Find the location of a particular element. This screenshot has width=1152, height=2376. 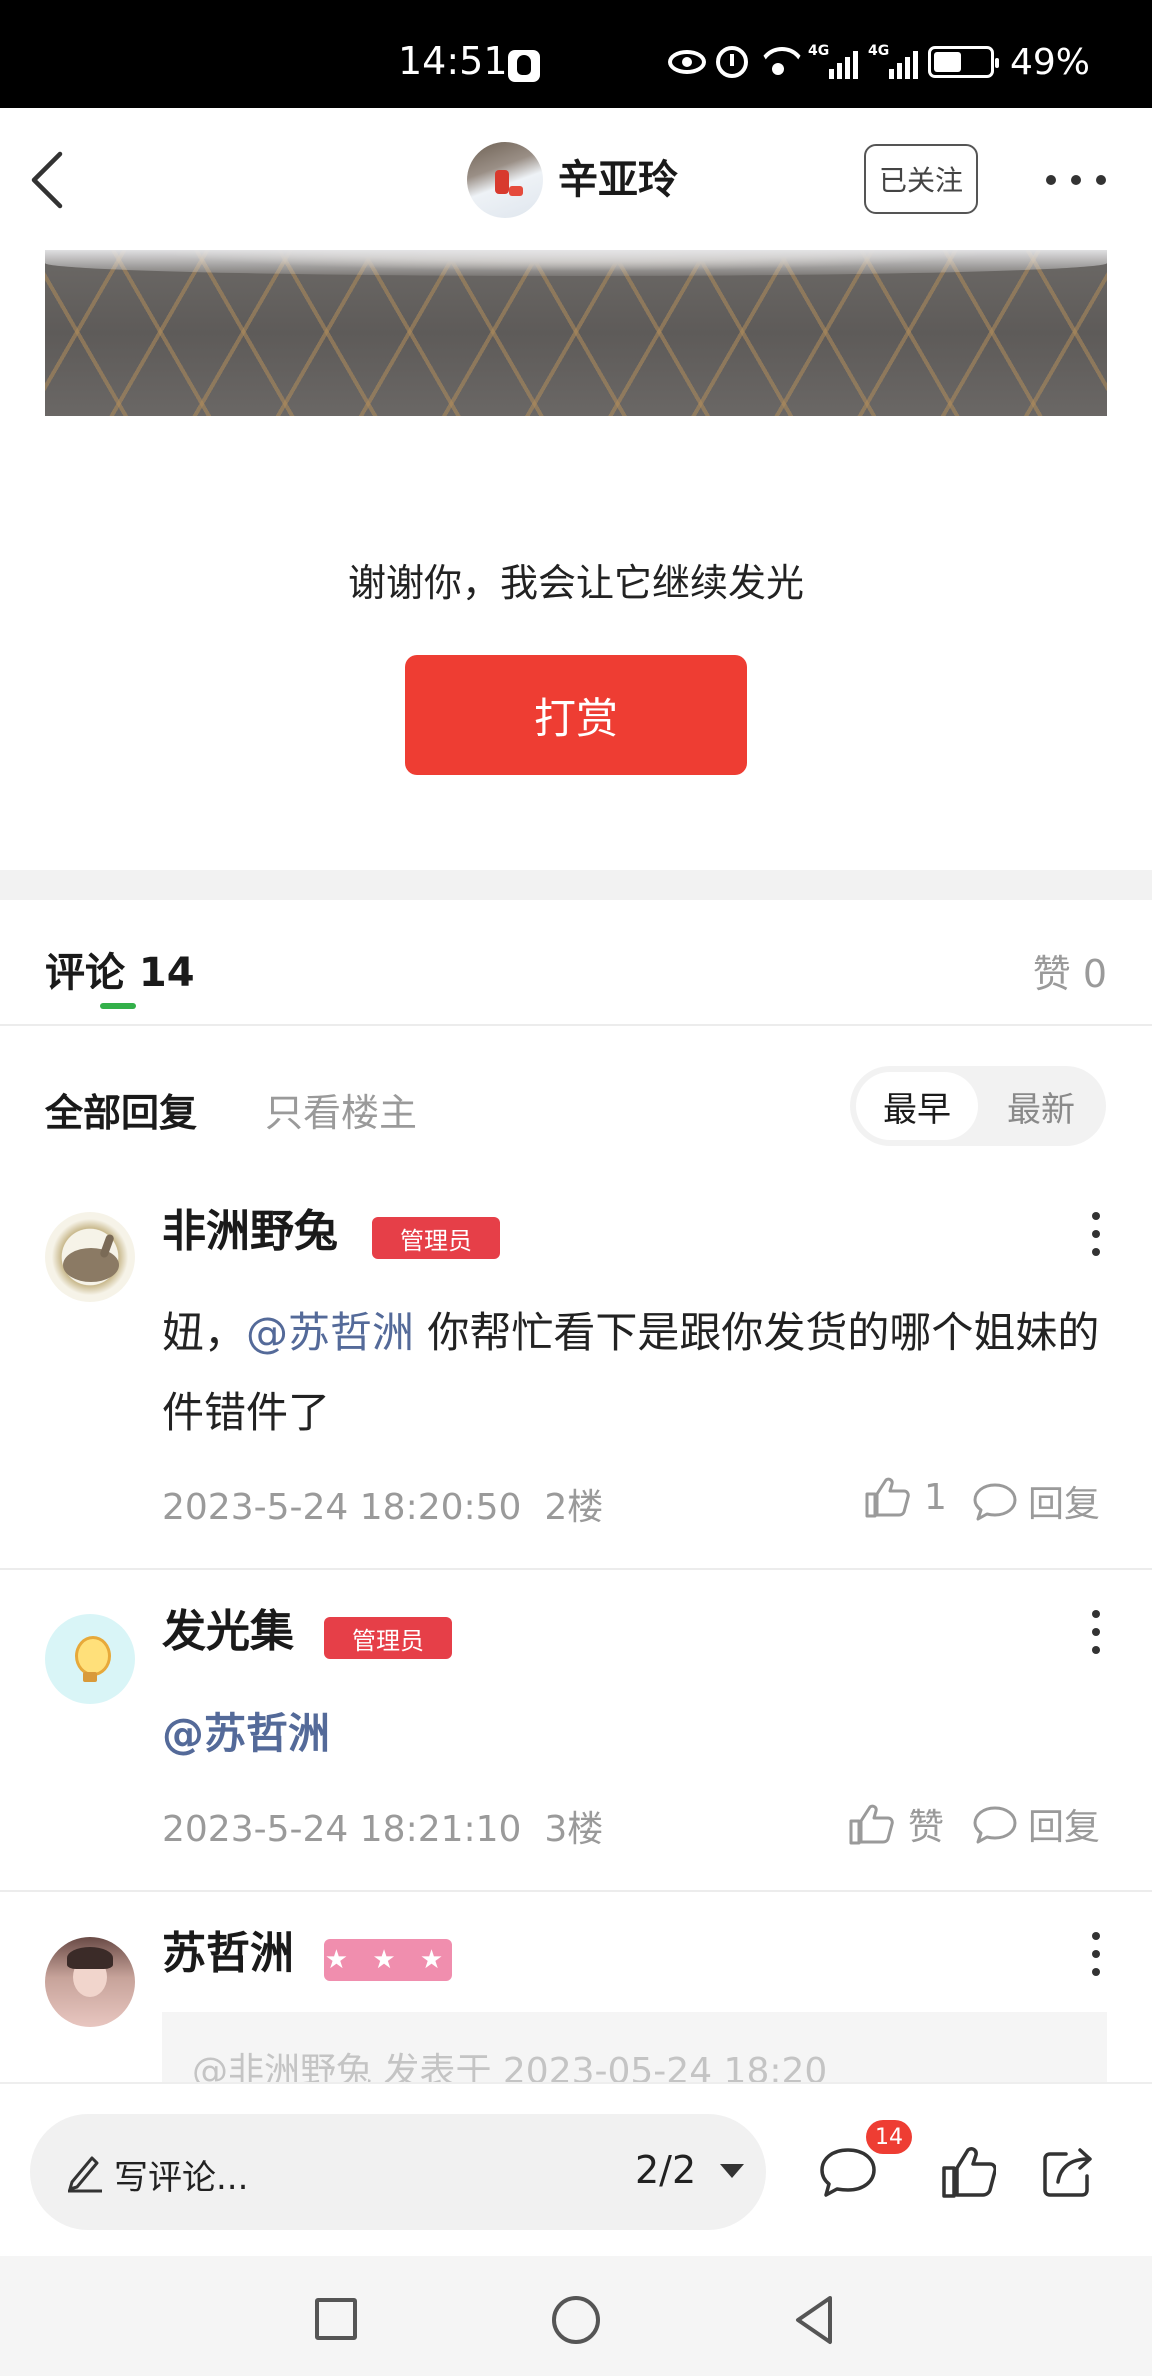

qq-notification-icon is located at coordinates (524, 66).